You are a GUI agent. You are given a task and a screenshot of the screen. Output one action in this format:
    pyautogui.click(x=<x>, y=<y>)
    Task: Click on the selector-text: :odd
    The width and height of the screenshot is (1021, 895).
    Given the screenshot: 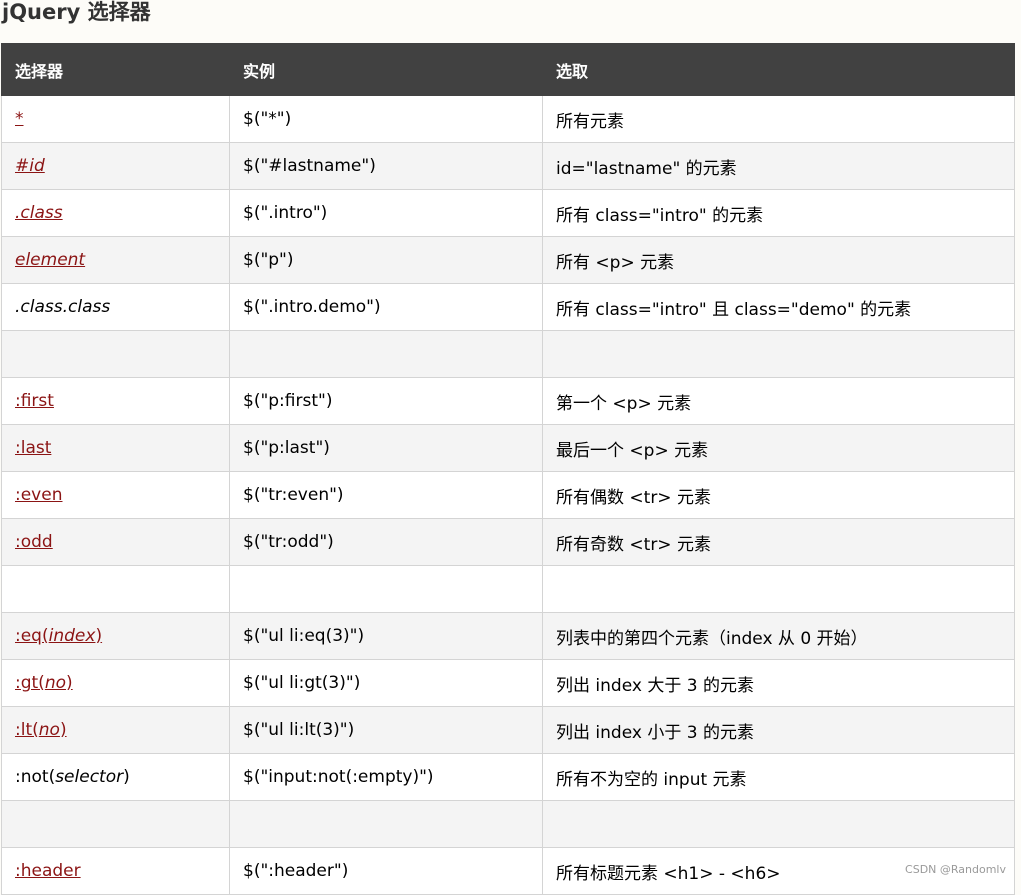 What is the action you would take?
    pyautogui.click(x=34, y=542)
    